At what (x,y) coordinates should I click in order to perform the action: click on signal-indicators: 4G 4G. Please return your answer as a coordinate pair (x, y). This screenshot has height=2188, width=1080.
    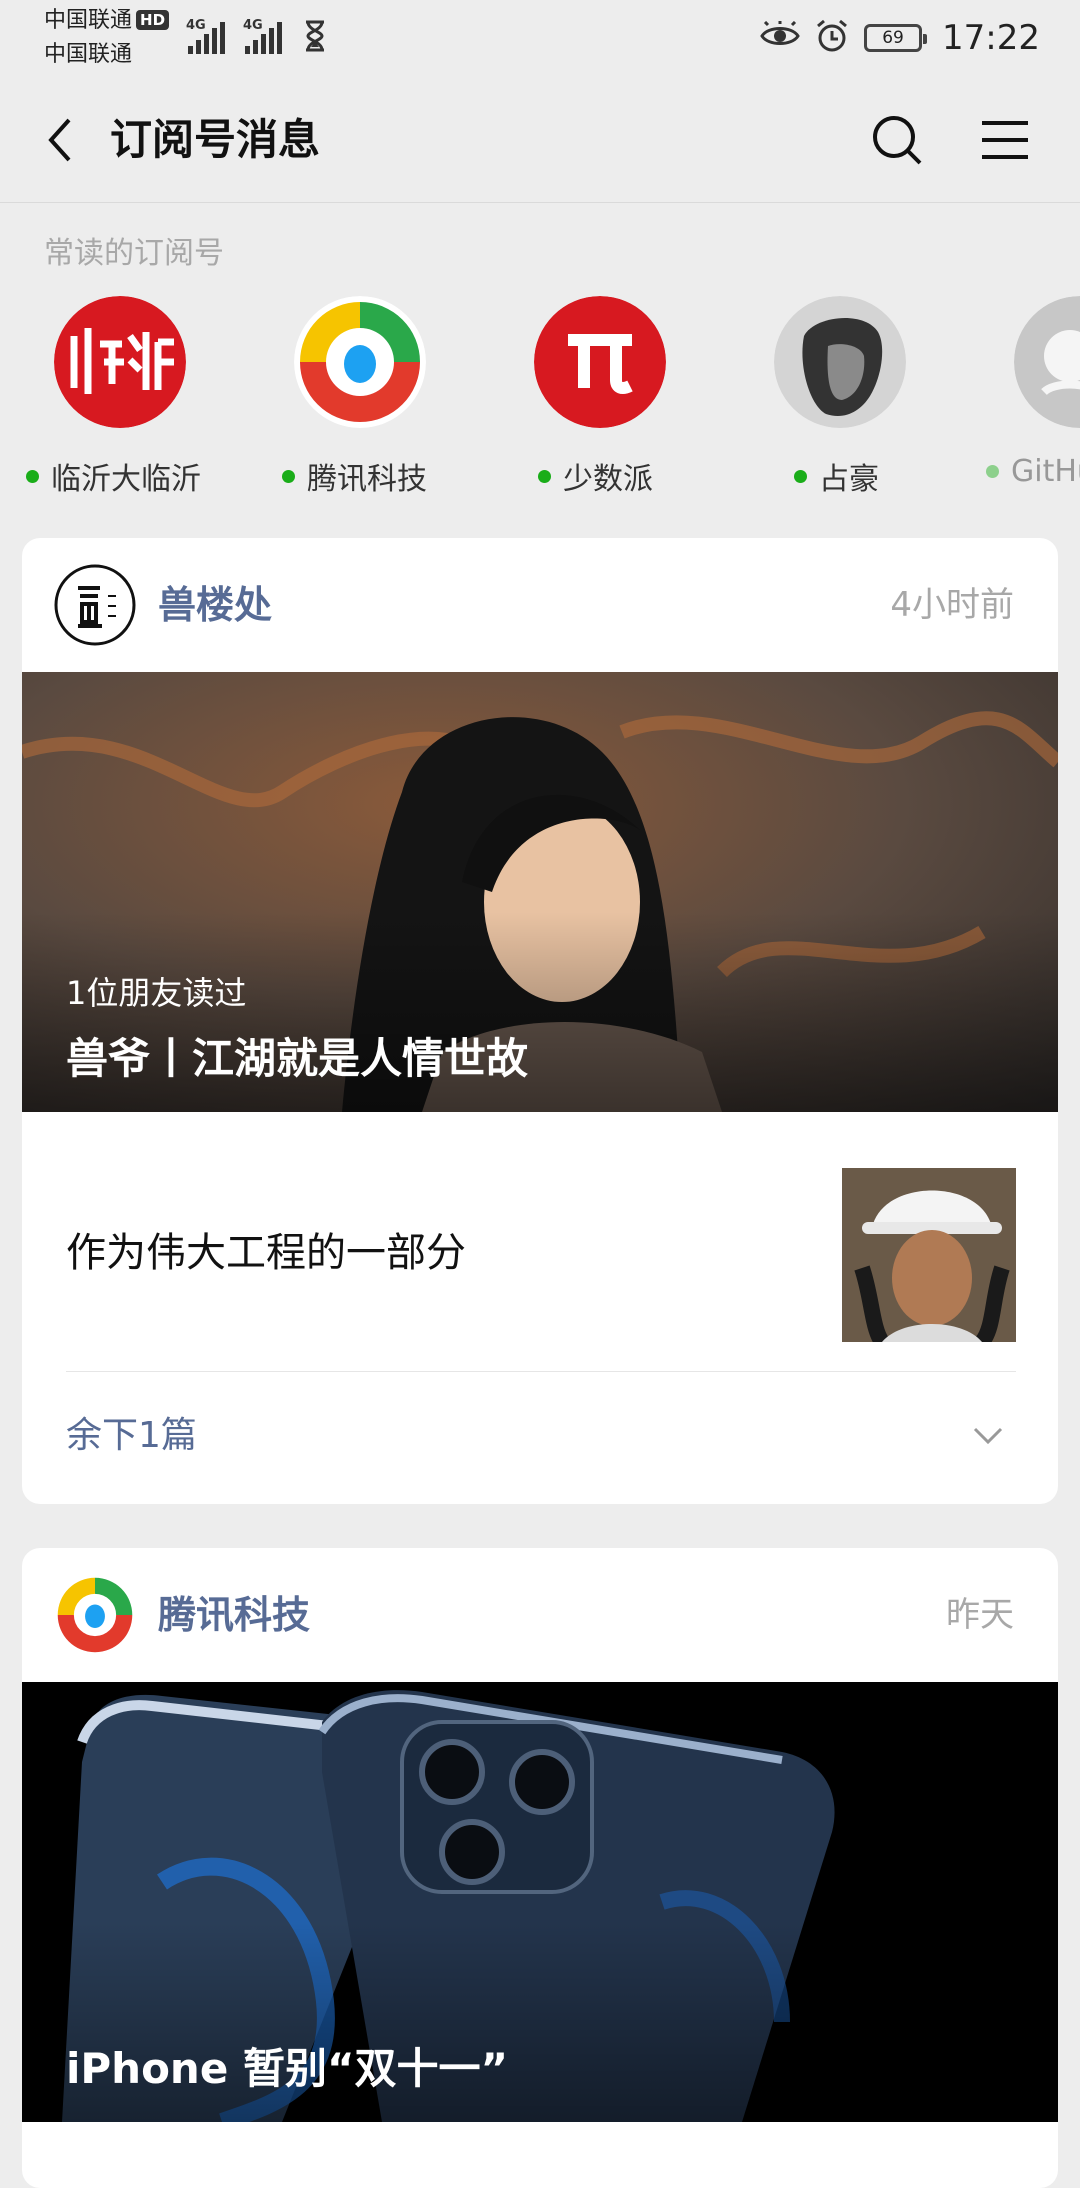
    Looking at the image, I should click on (258, 34).